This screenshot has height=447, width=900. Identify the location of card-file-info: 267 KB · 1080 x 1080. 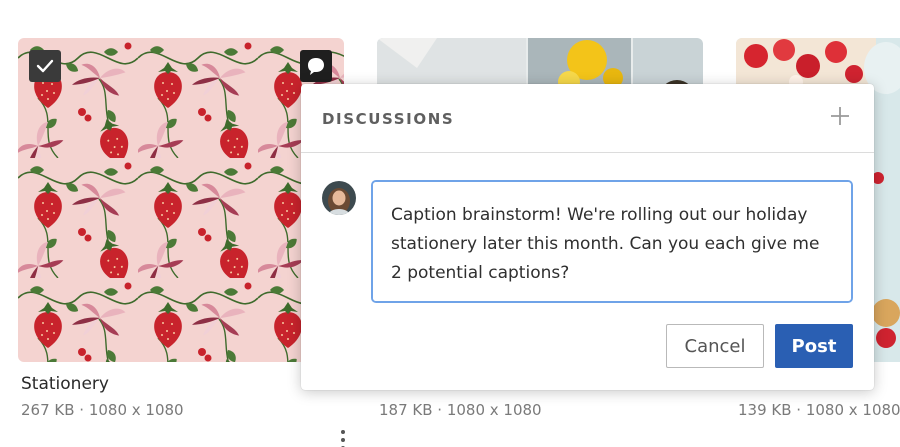
(102, 410).